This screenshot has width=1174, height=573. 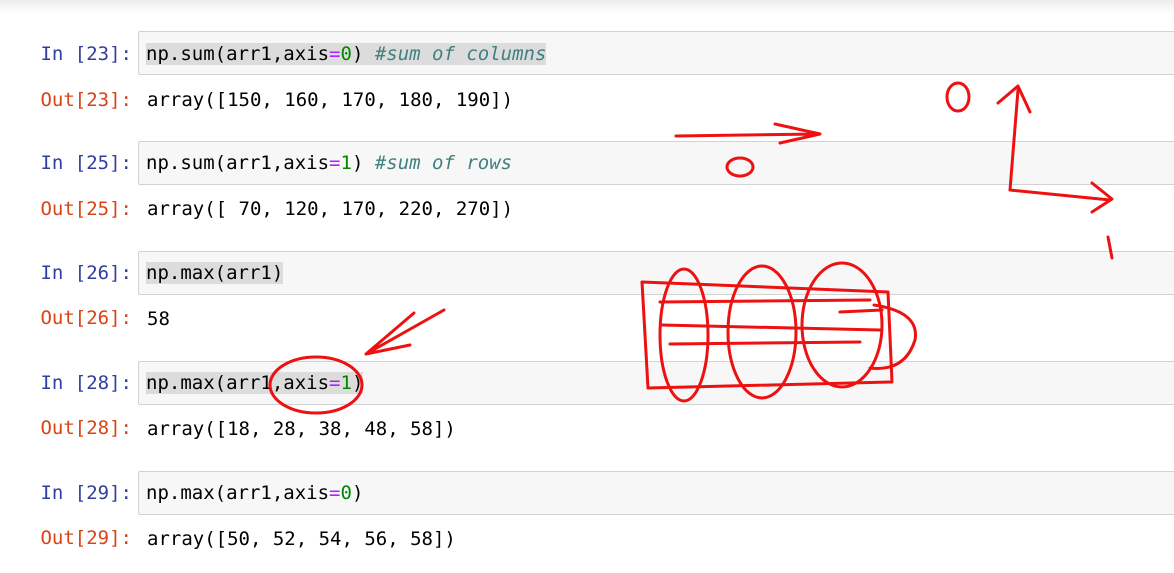 What do you see at coordinates (86, 100) in the screenshot?
I see `out-prompt: Out[23]:` at bounding box center [86, 100].